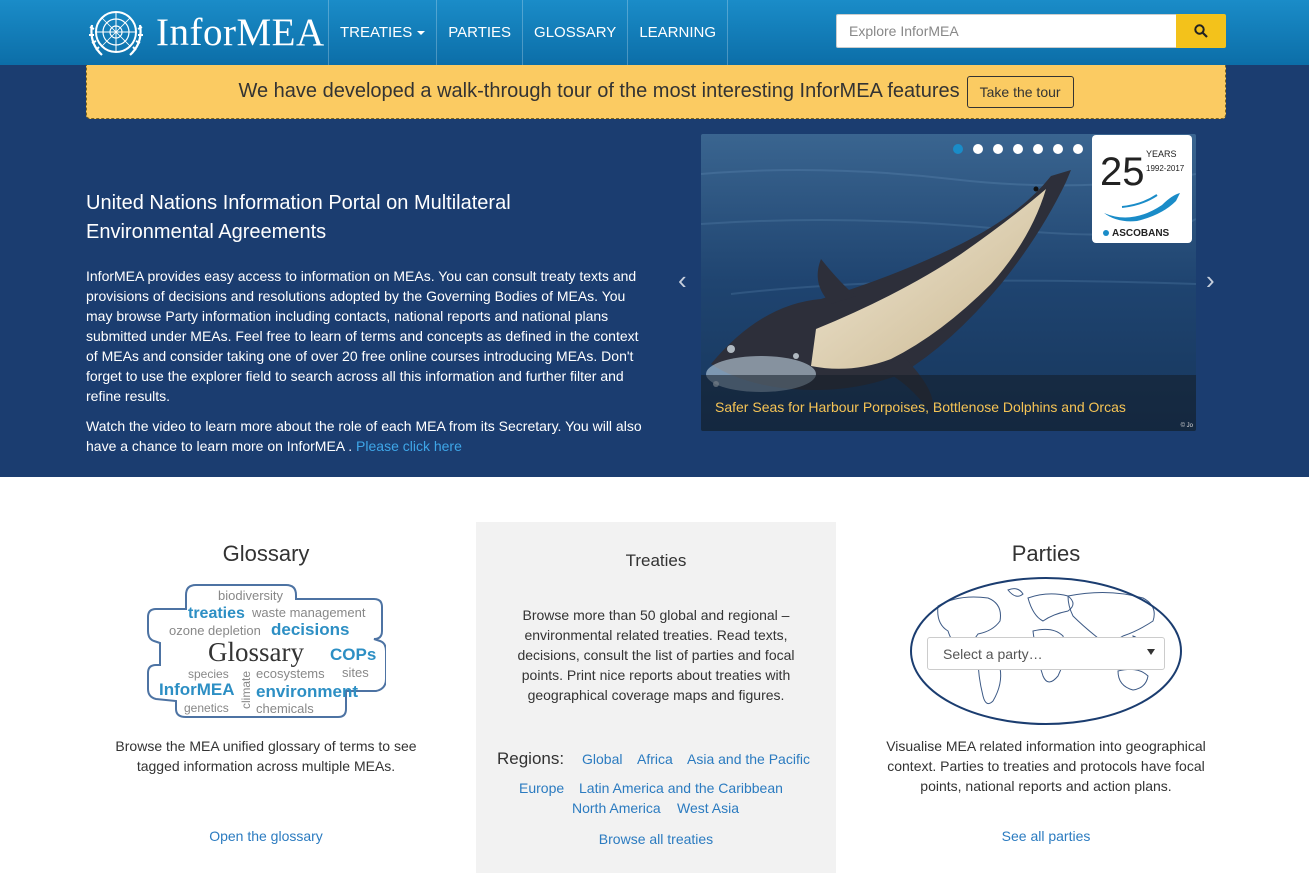  What do you see at coordinates (1165, 168) in the screenshot?
I see `badge-years-range: 1992-2017` at bounding box center [1165, 168].